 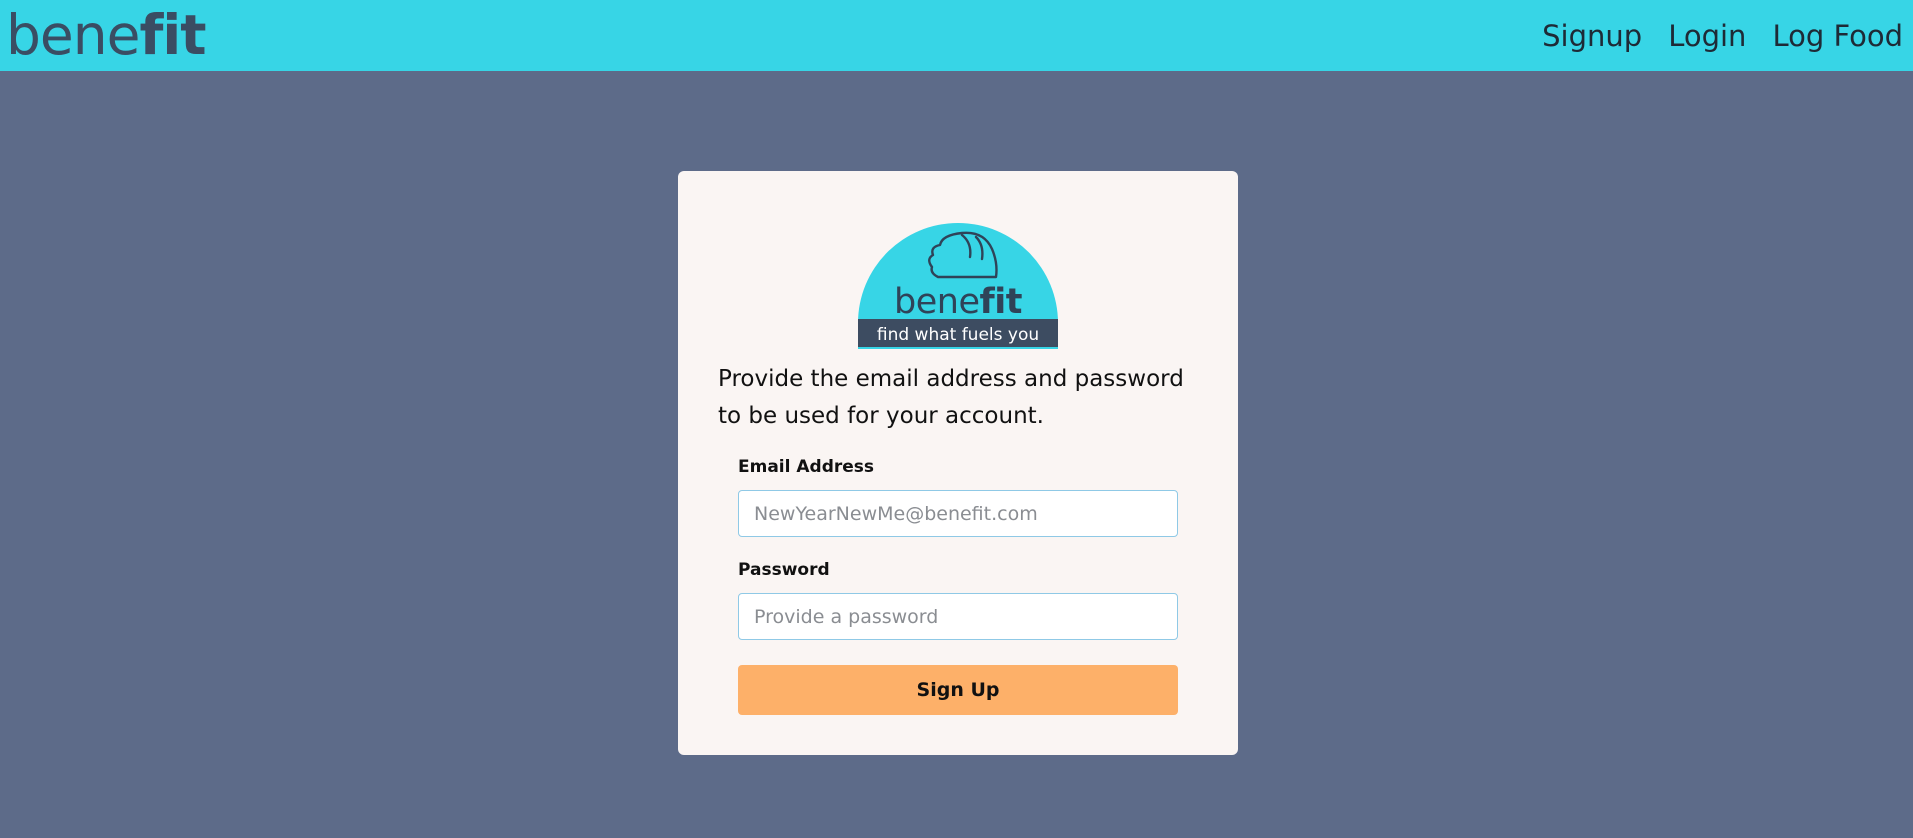 What do you see at coordinates (956, 35) in the screenshot?
I see `top-navbar: benefit Signup Login Log Food` at bounding box center [956, 35].